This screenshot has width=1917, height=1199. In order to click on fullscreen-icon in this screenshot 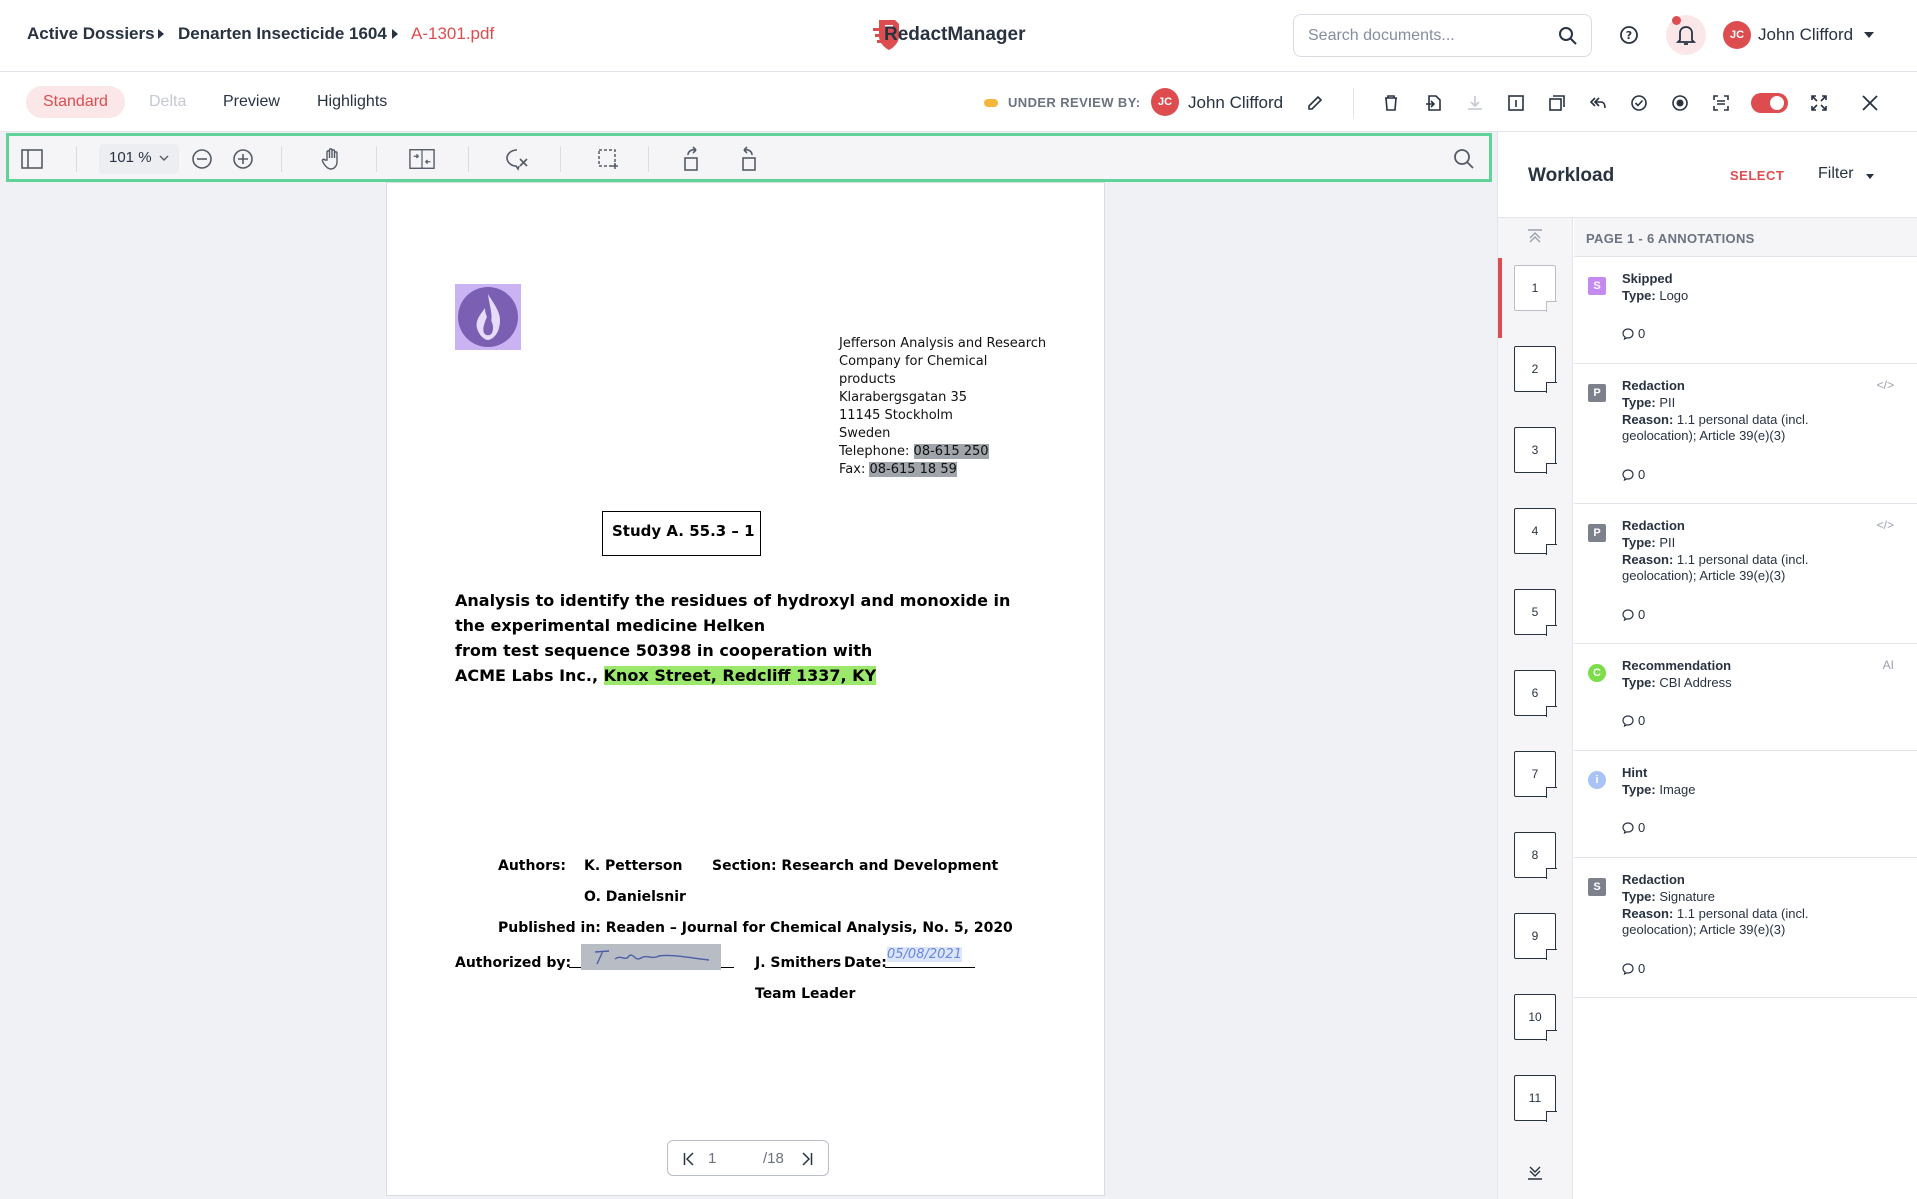, I will do `click(1819, 103)`.